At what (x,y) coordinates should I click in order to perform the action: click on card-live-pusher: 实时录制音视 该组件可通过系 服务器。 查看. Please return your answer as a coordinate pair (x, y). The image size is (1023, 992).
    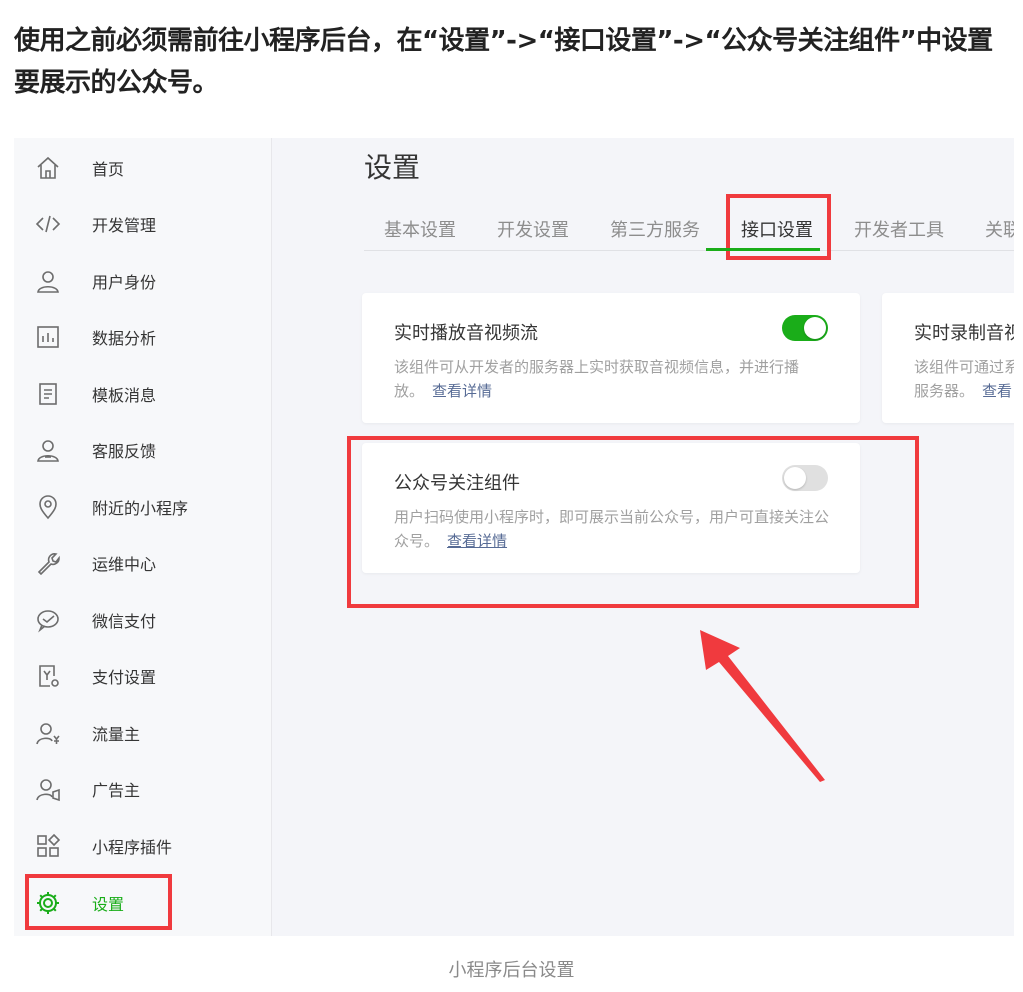
    Looking at the image, I should click on (948, 358).